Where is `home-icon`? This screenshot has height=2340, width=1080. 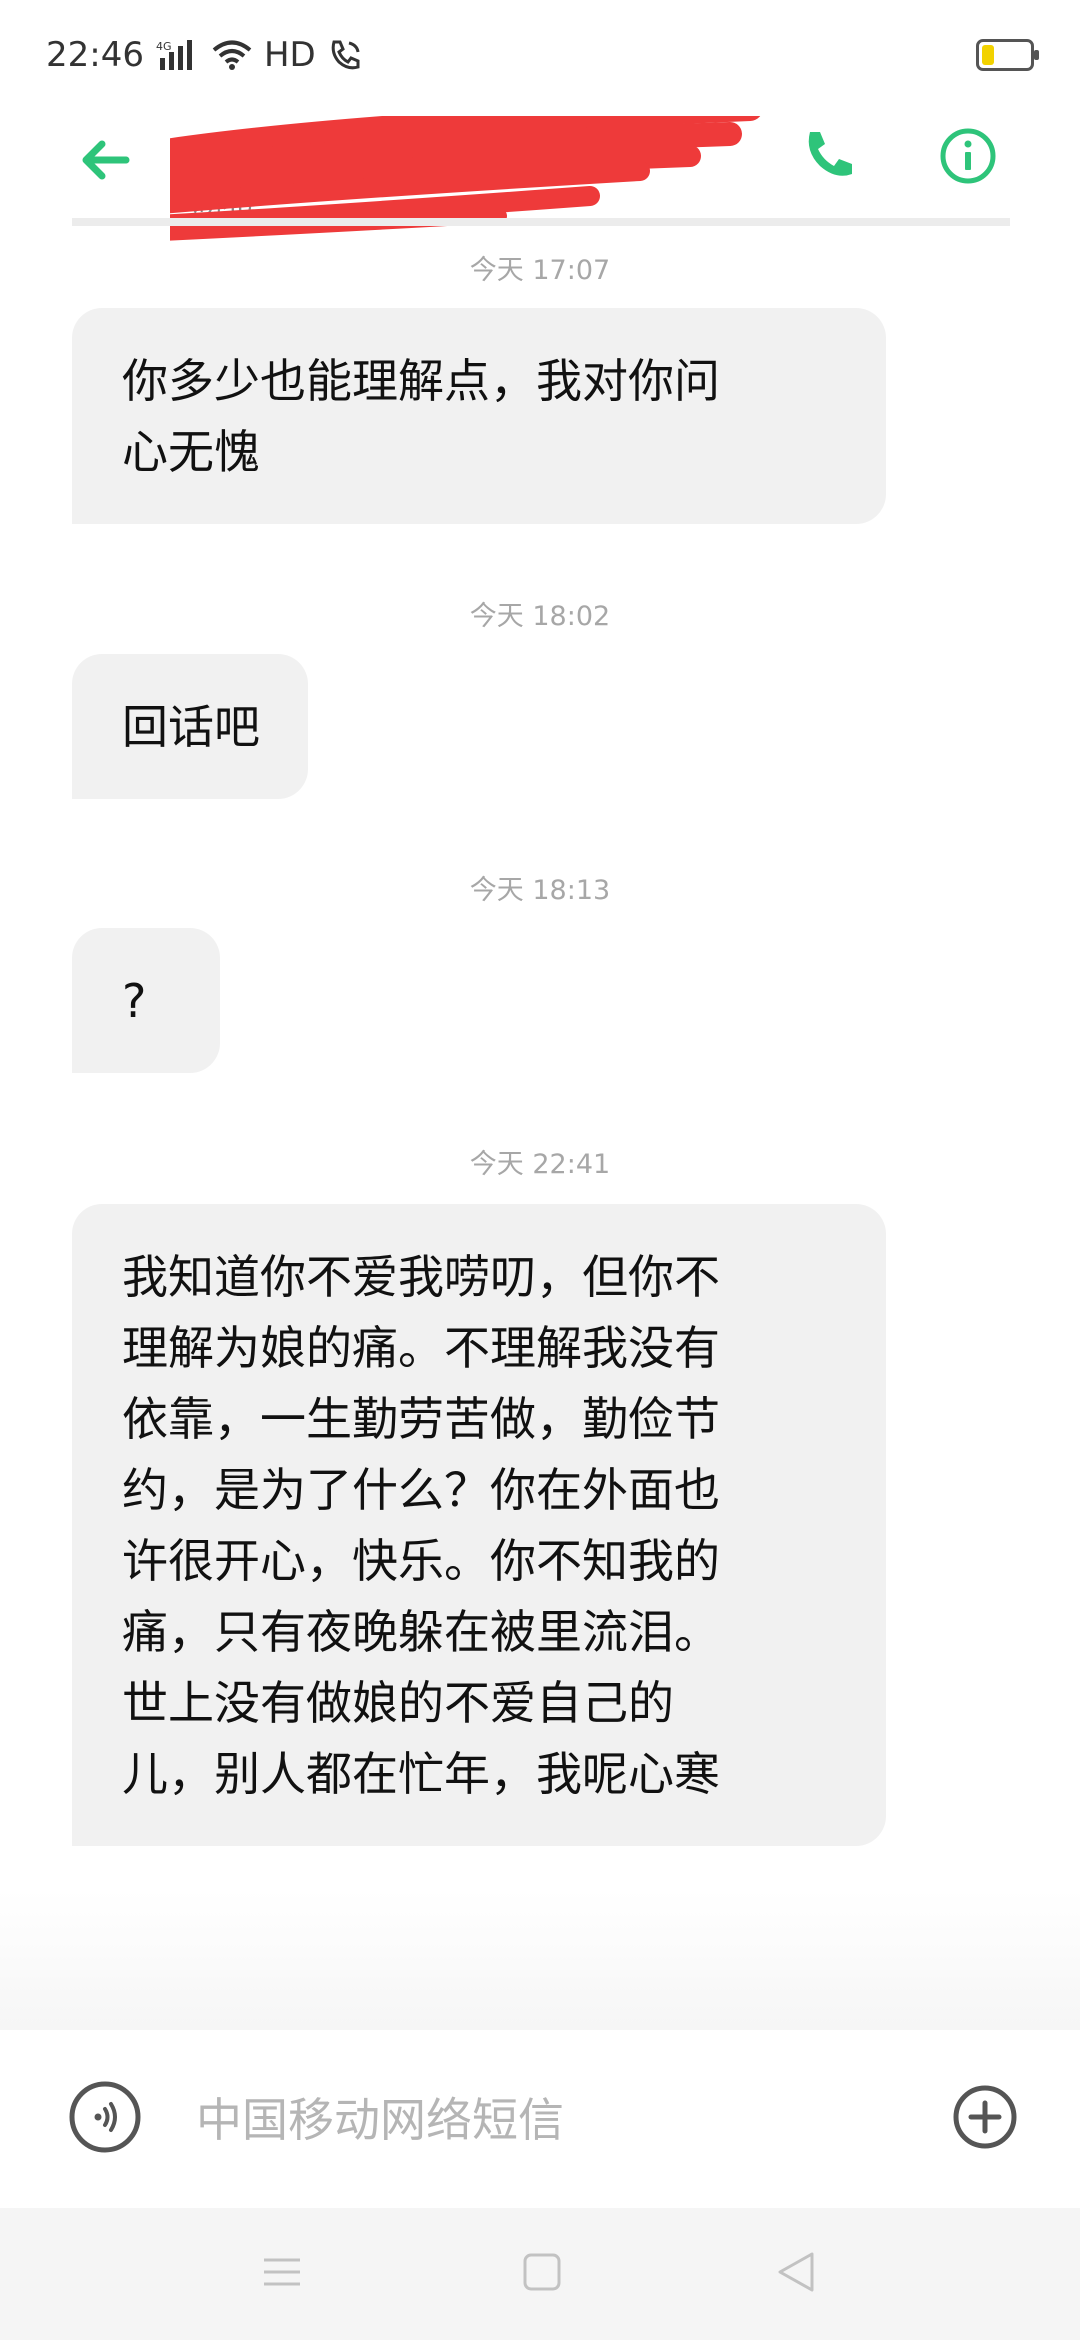
home-icon is located at coordinates (542, 2272).